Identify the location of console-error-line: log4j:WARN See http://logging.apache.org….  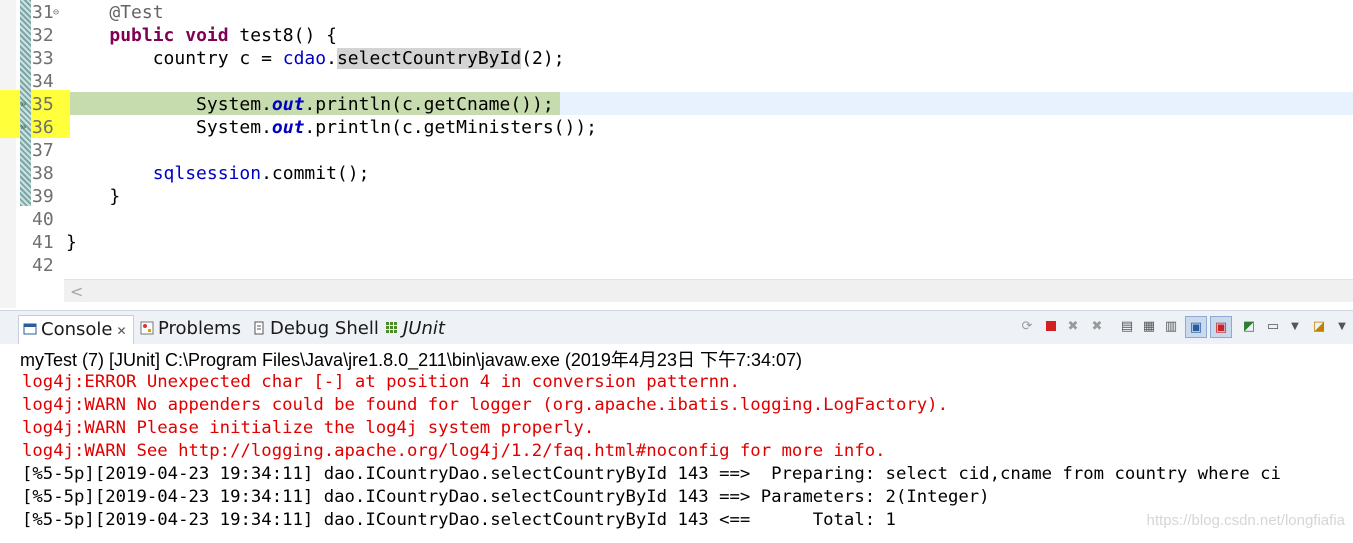
(454, 451).